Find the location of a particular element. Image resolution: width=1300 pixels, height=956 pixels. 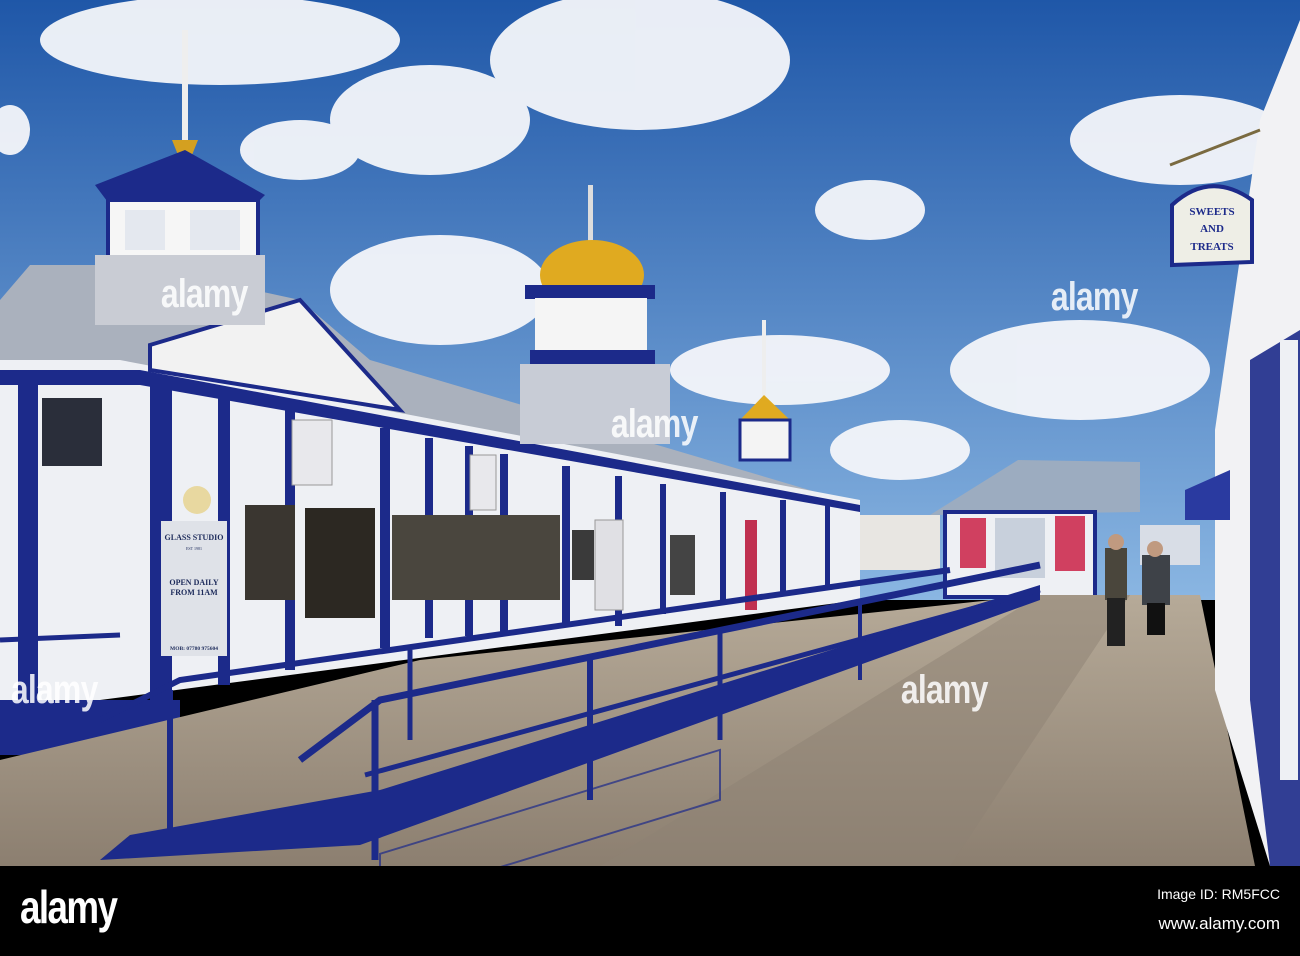

sign-hours-2: FROM 11AM is located at coordinates (194, 592).